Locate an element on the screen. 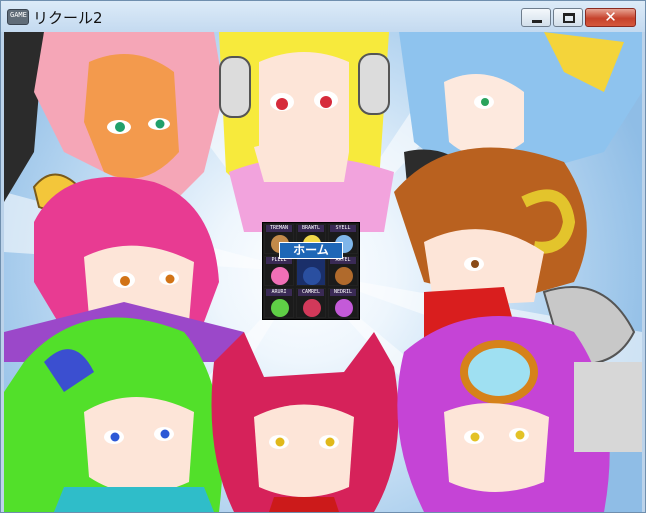 The image size is (646, 513). tile-camrel: CAMREL is located at coordinates (311, 303).